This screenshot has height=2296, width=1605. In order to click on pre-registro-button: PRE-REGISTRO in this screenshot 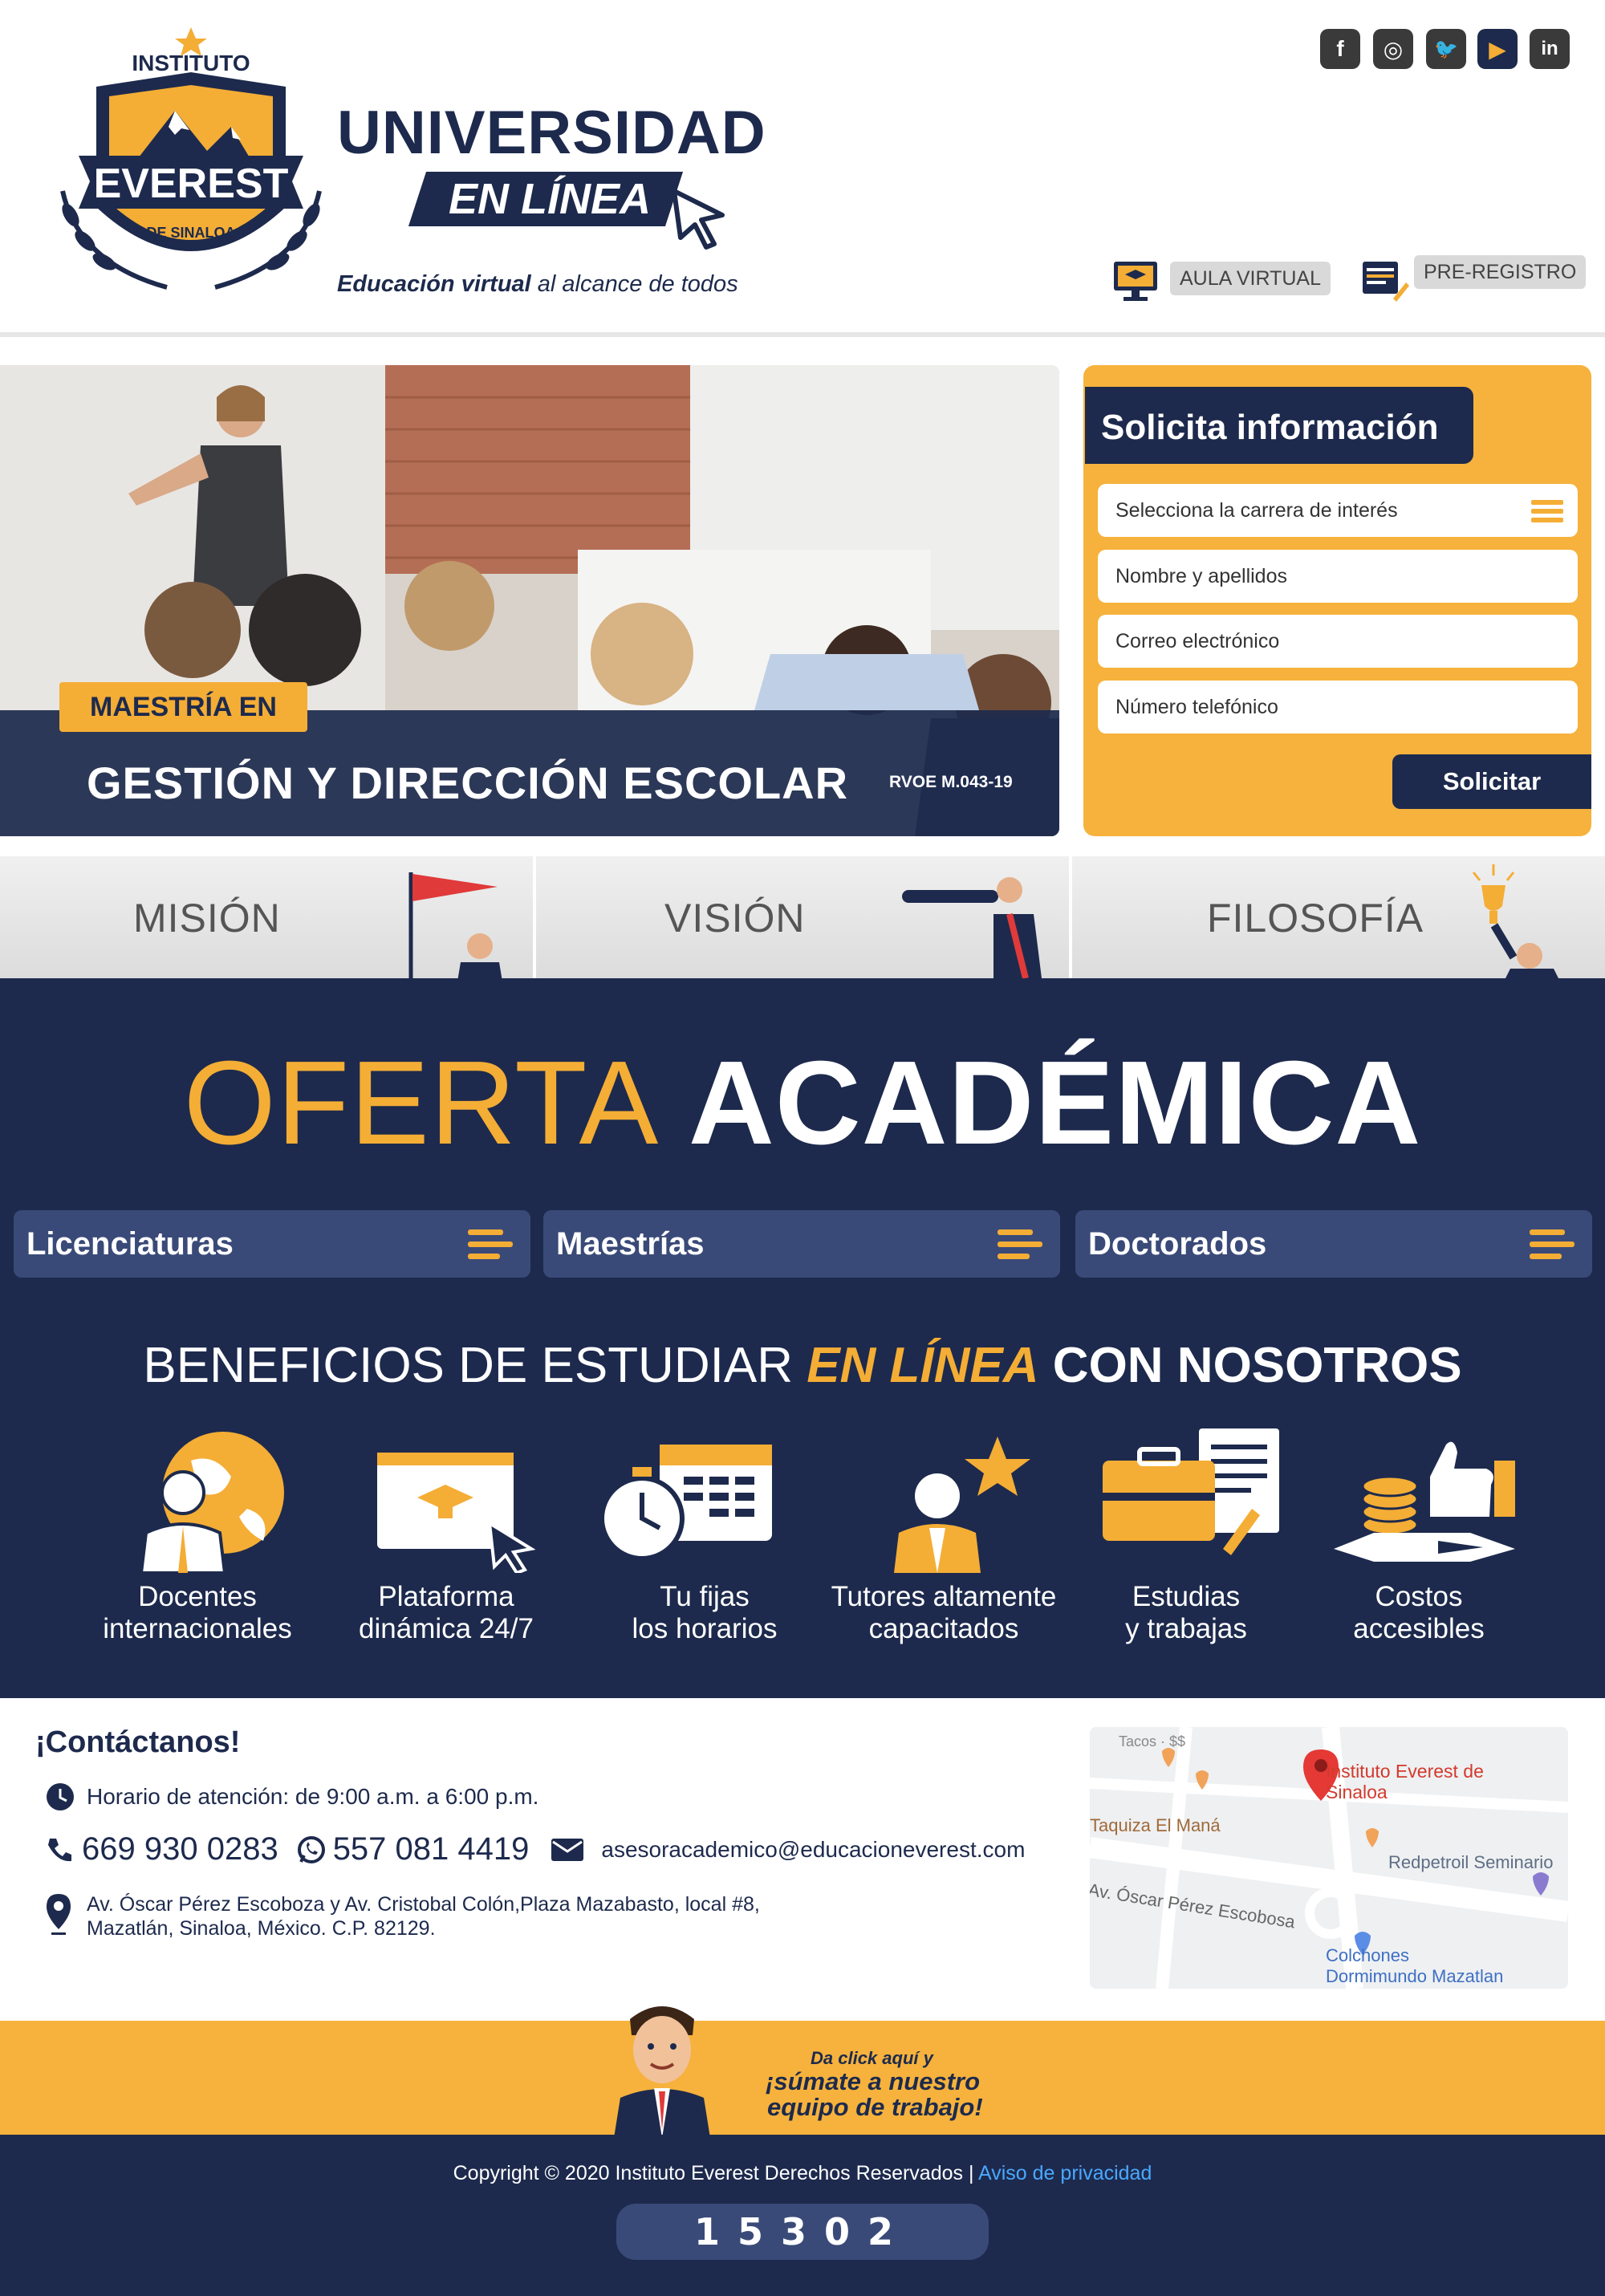, I will do `click(1473, 278)`.